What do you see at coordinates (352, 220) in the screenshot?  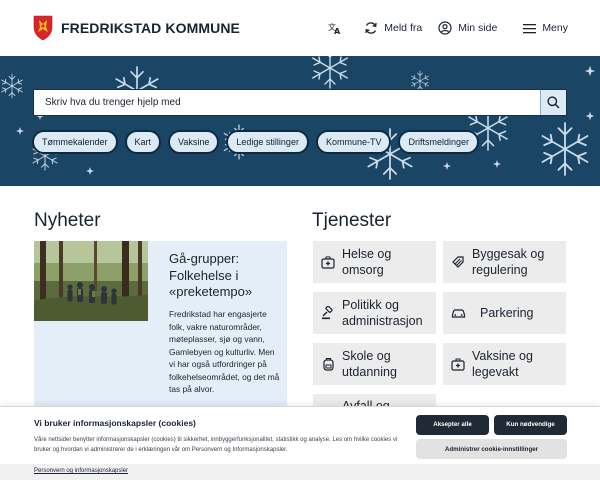 I see `services-heading: Tjenester` at bounding box center [352, 220].